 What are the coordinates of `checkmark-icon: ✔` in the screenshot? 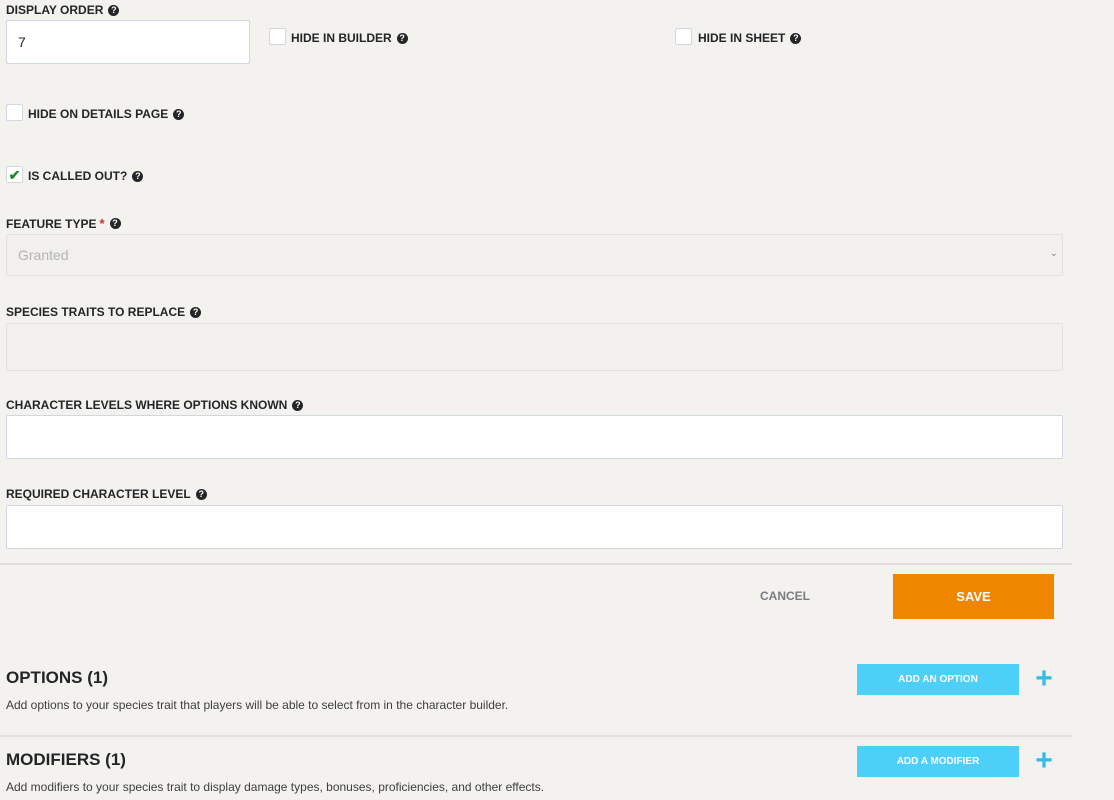 It's located at (14, 174).